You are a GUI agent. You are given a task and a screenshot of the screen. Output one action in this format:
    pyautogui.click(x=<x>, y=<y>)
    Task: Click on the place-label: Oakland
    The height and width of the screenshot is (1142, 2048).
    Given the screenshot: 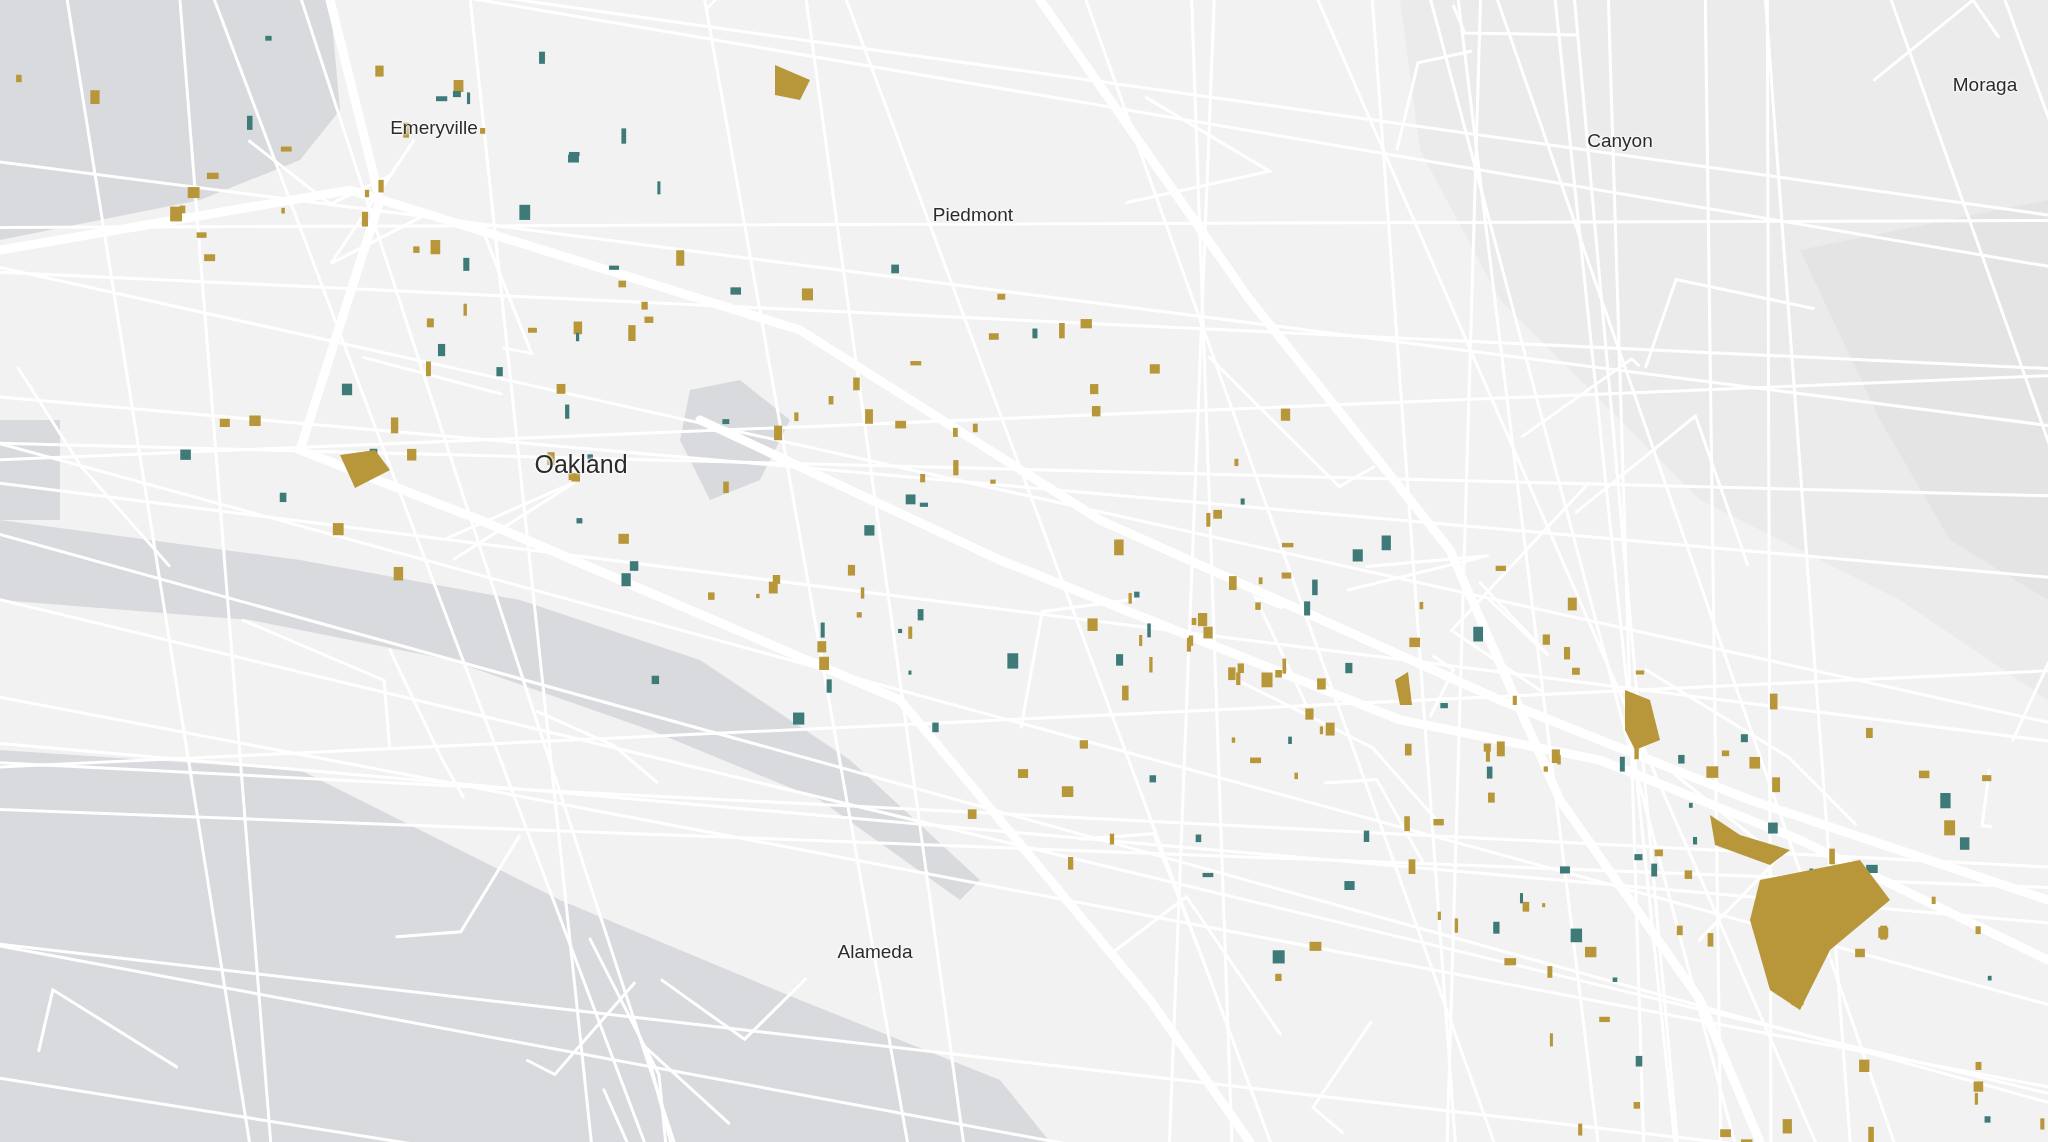 What is the action you would take?
    pyautogui.click(x=581, y=464)
    